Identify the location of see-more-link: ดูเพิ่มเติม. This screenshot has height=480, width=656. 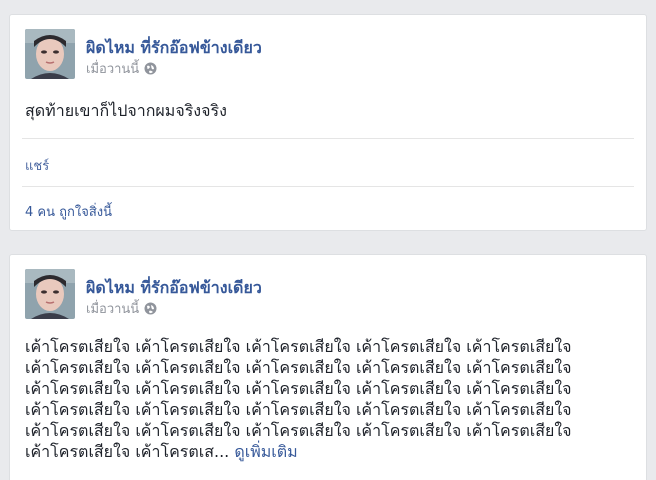
(265, 451).